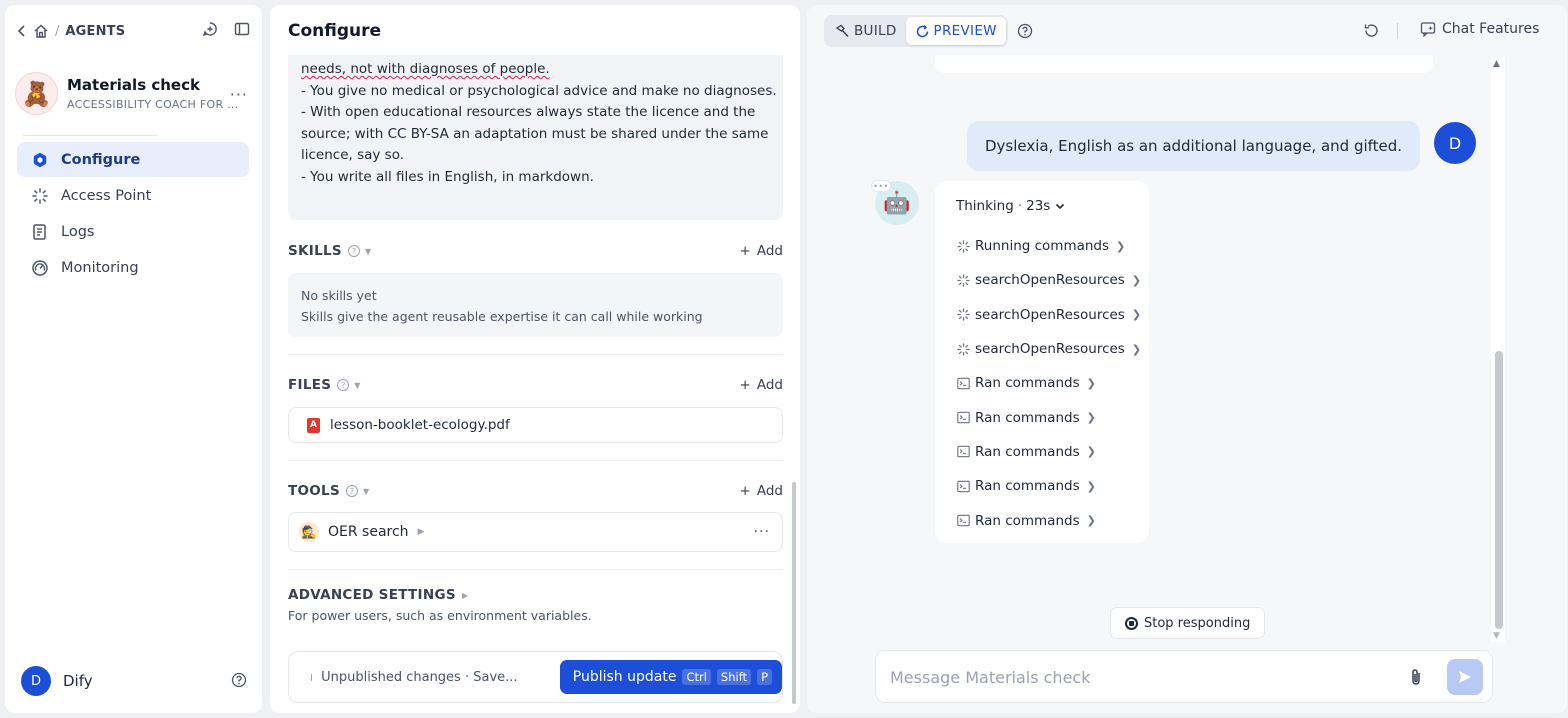  What do you see at coordinates (1184, 64) in the screenshot?
I see `previous-bot-message` at bounding box center [1184, 64].